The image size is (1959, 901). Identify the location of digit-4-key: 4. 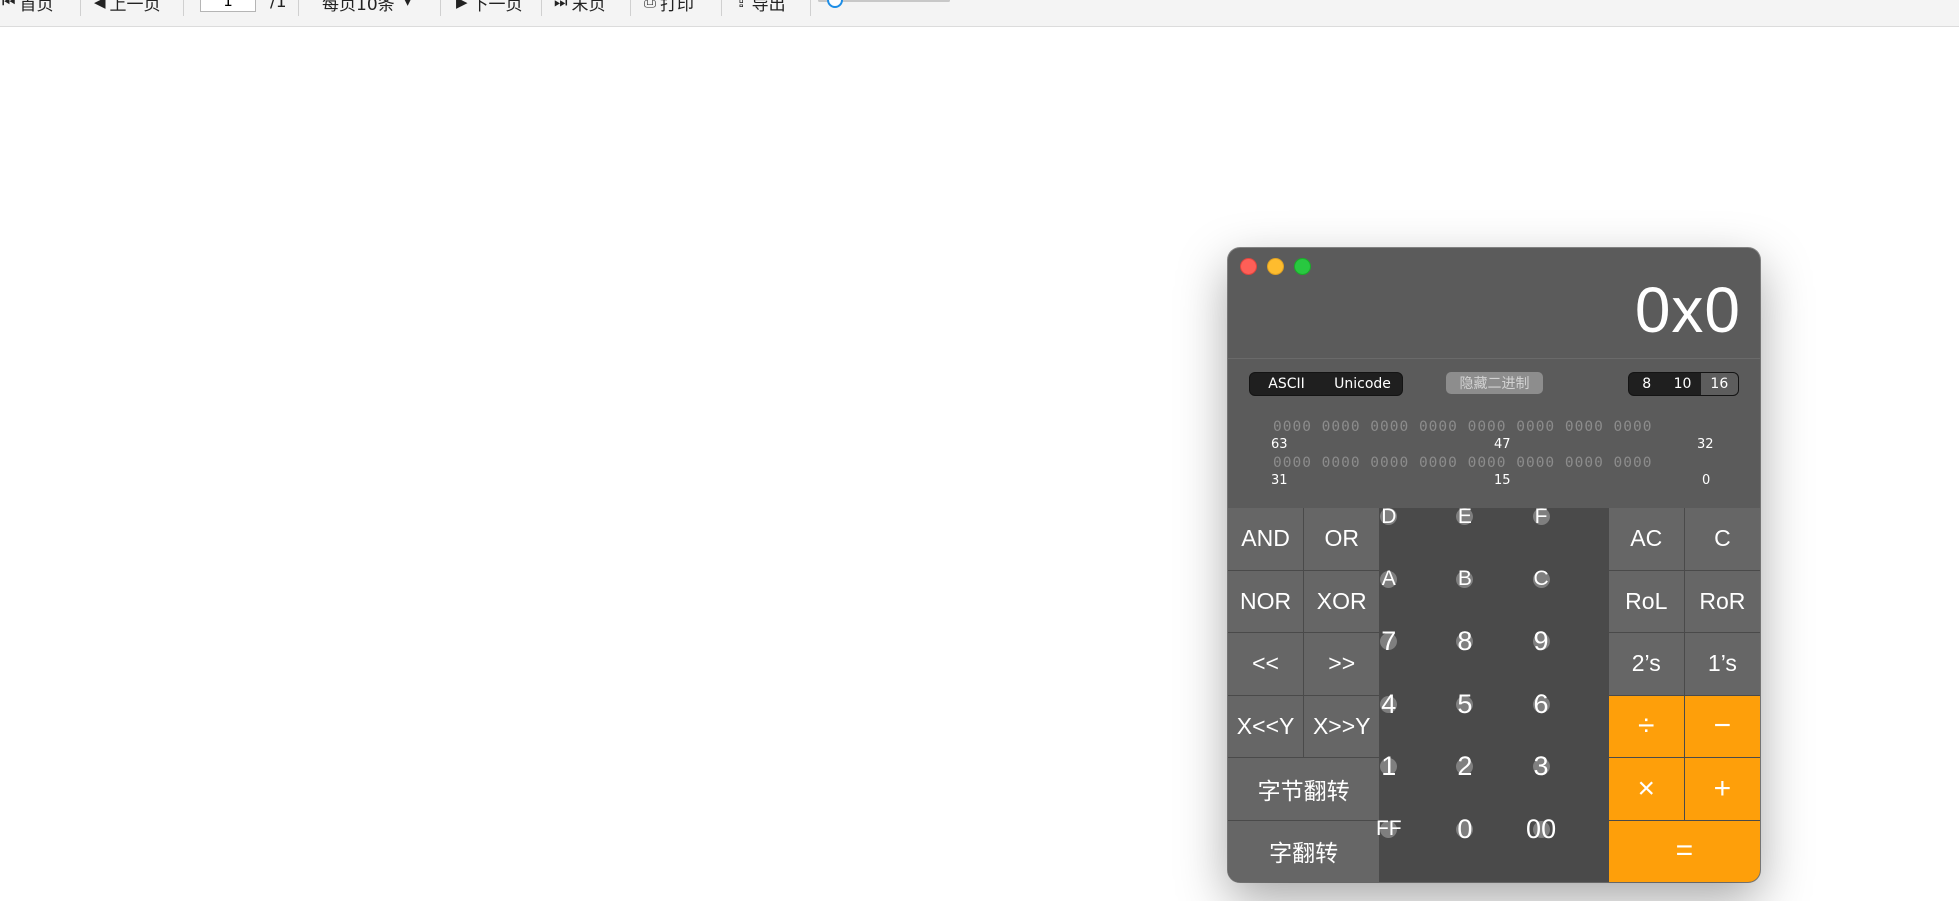
(1389, 704).